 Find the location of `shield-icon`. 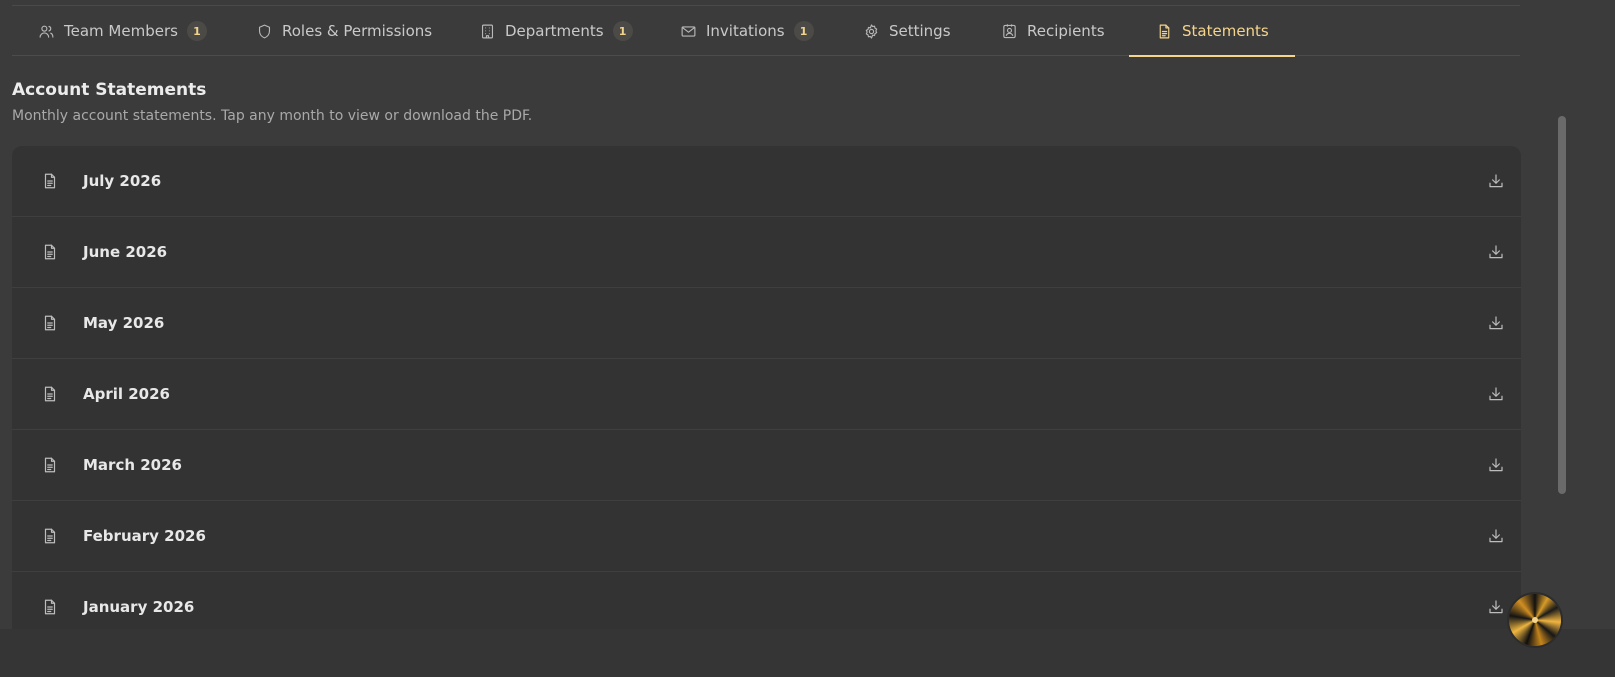

shield-icon is located at coordinates (264, 31).